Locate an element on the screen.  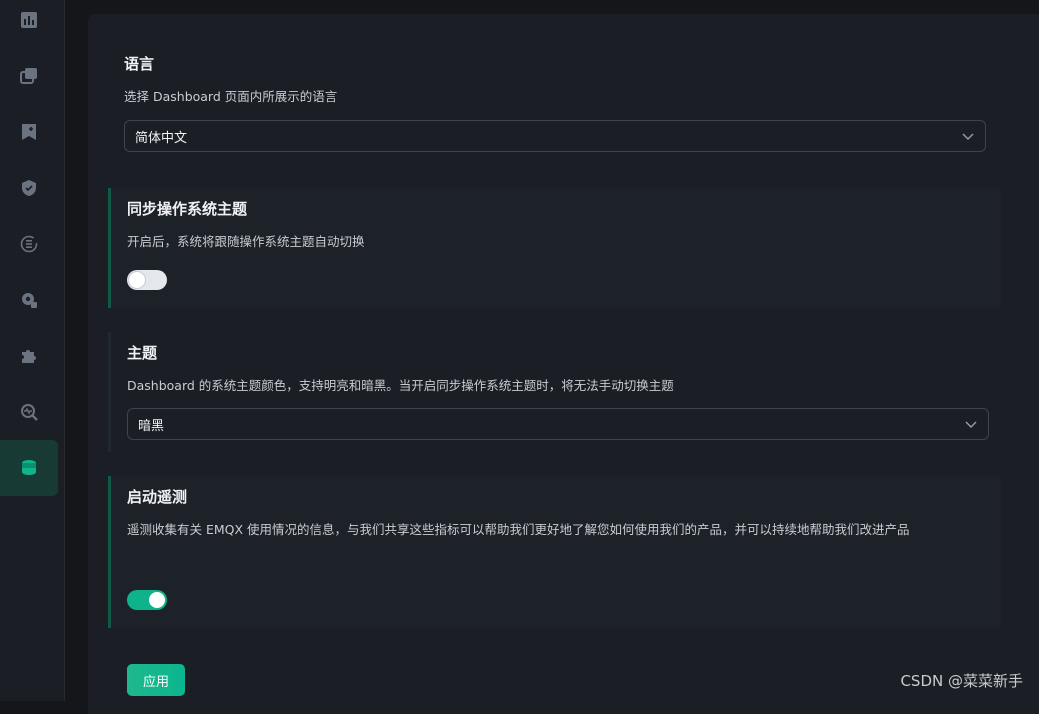
chart-icon is located at coordinates (29, 20).